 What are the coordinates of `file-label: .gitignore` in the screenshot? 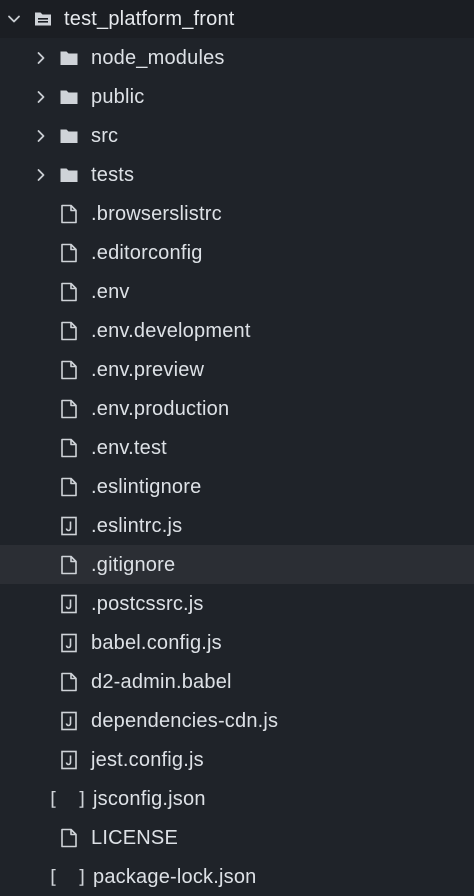 It's located at (133, 564).